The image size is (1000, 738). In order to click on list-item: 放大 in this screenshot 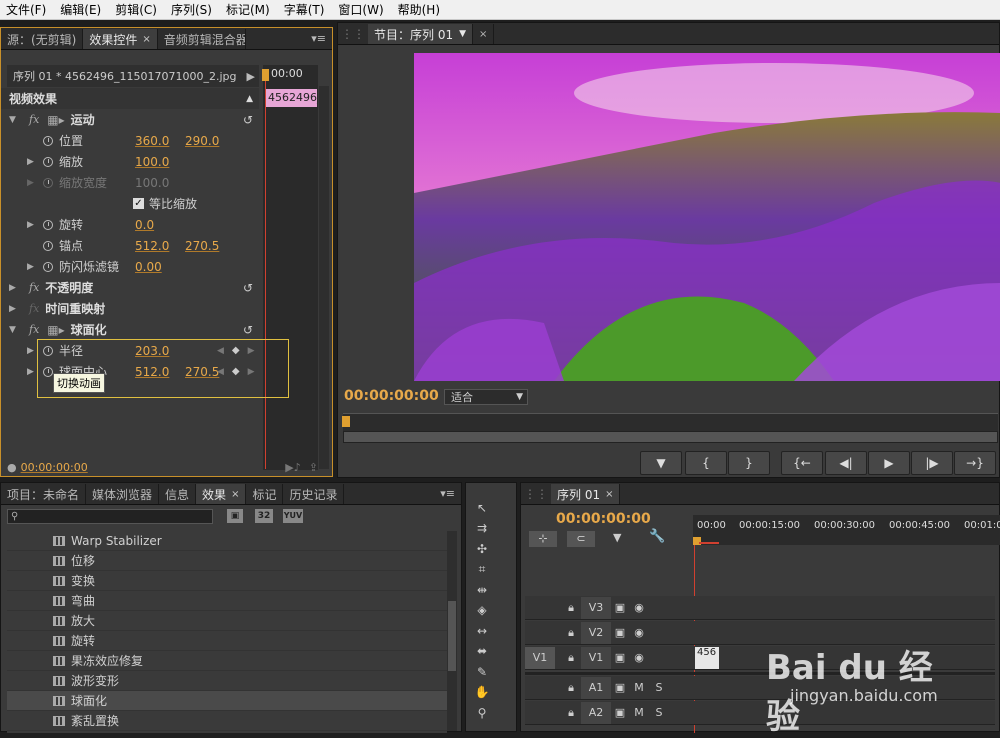, I will do `click(227, 621)`.